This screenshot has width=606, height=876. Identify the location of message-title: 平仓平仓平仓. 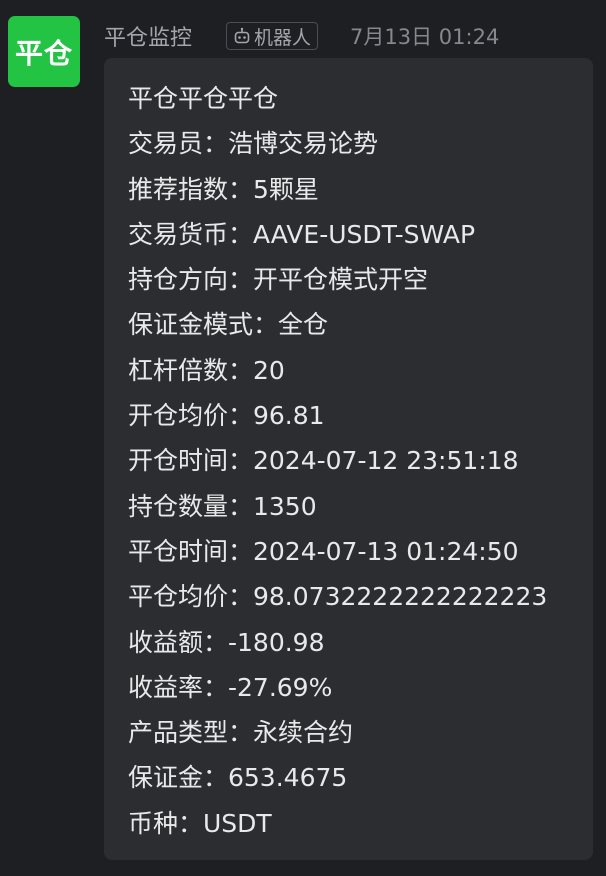
(203, 98).